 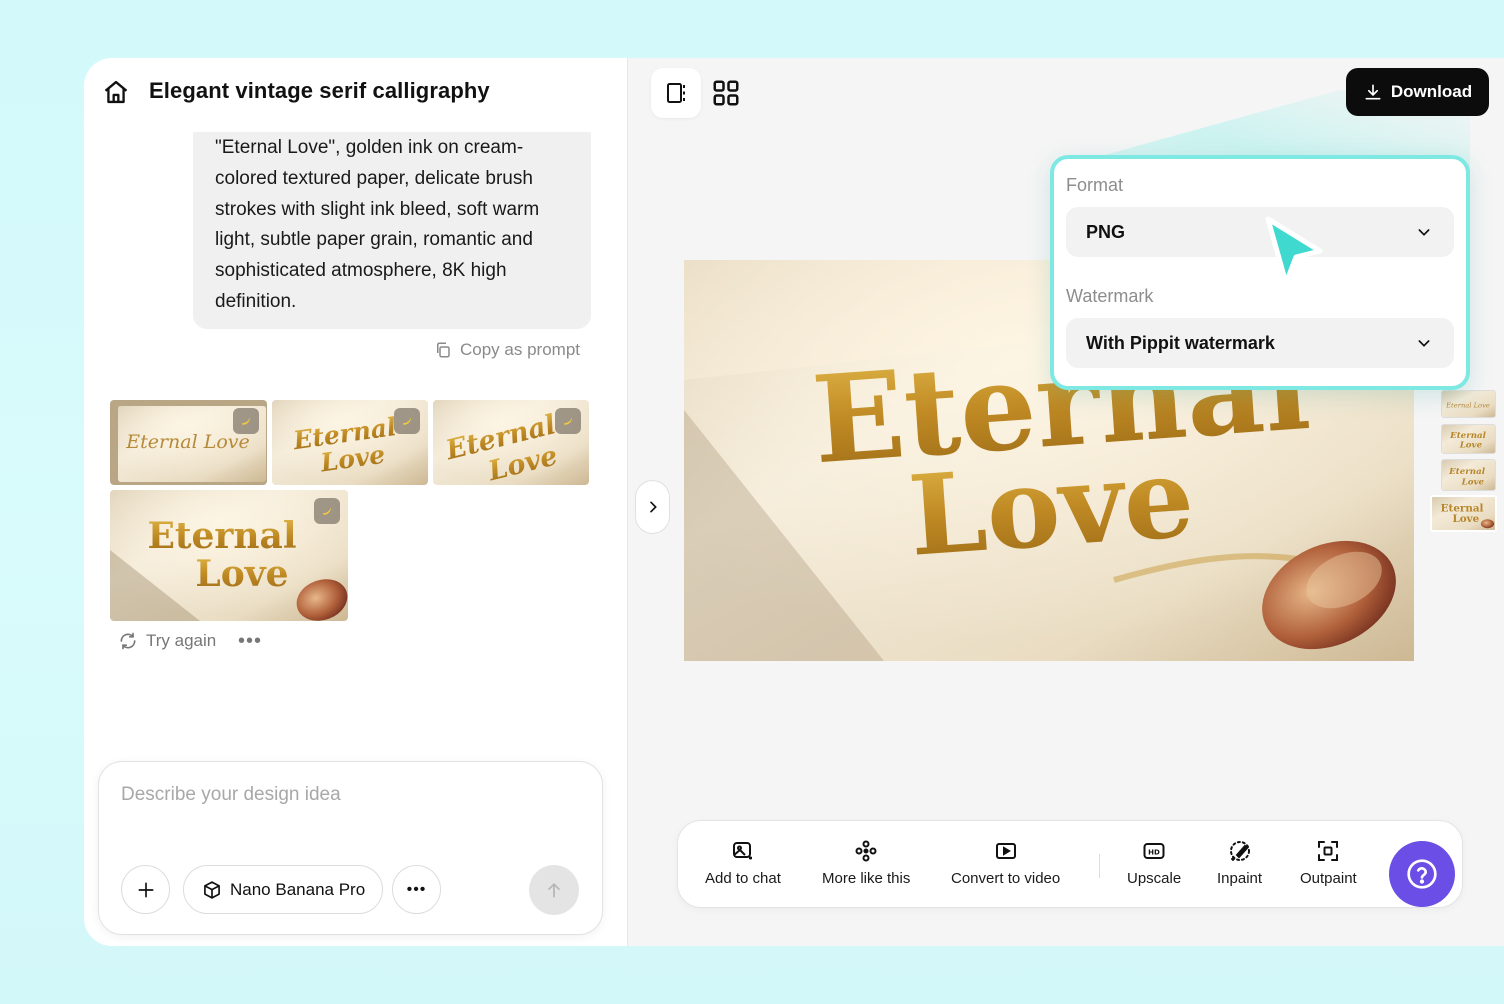 I want to click on outpaint-icon, so click(x=1328, y=851).